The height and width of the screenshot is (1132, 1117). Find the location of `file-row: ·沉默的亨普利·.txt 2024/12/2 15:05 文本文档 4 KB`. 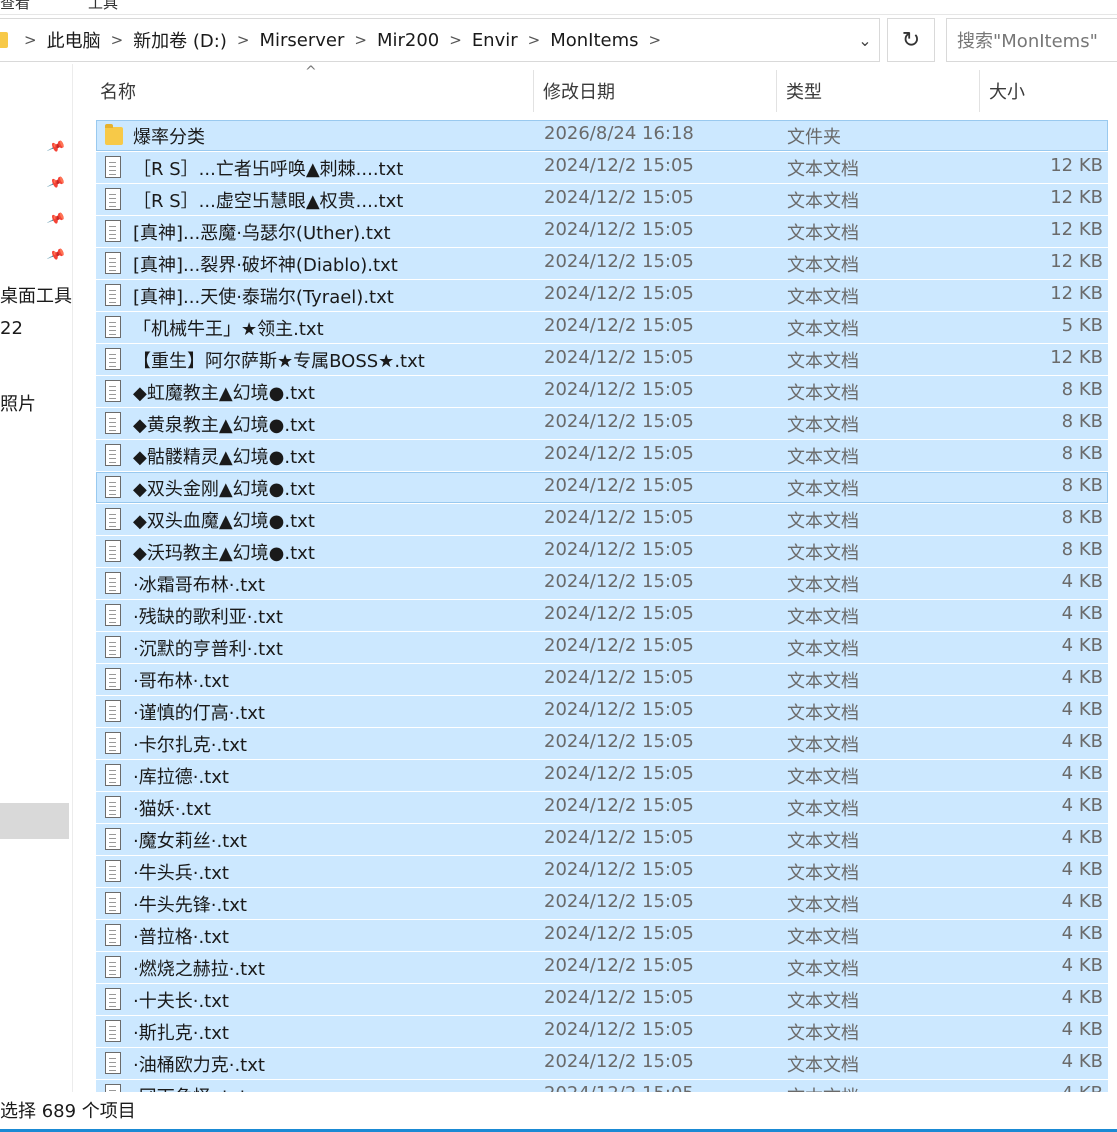

file-row: ·沉默的亨普利·.txt 2024/12/2 15:05 文本文档 4 KB is located at coordinates (602, 647).